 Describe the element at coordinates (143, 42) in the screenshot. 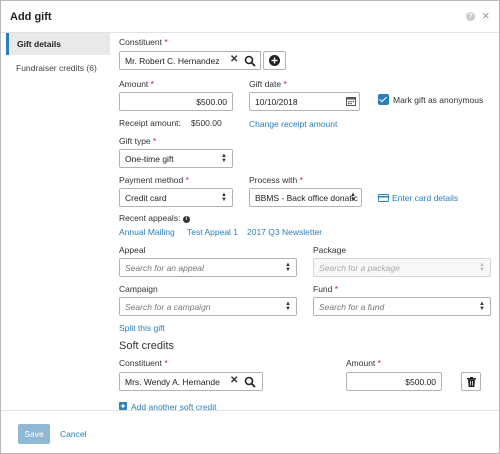

I see `constituent-label: Constituent *` at that location.